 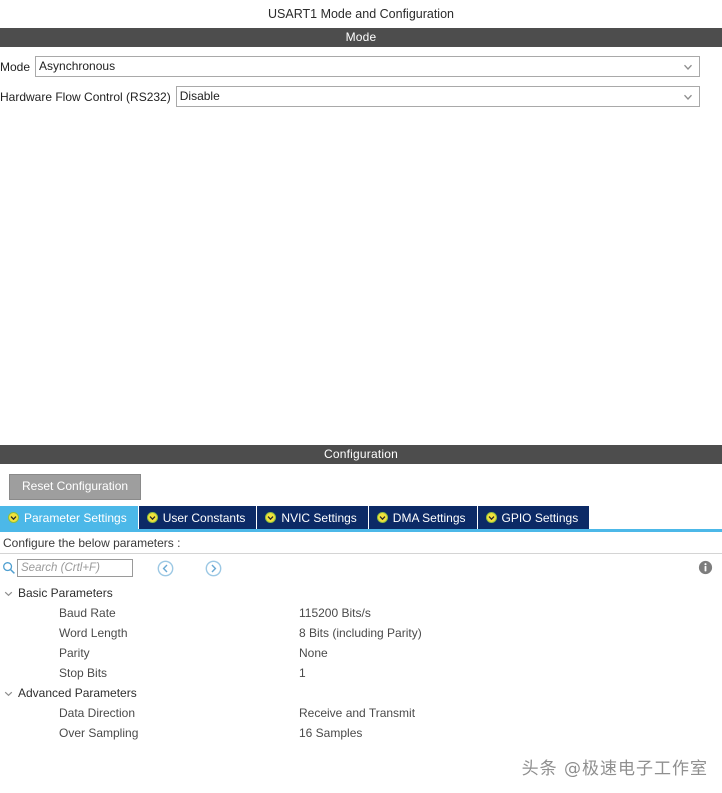 I want to click on configure-parameters-label: Configure the below parameters :, so click(x=92, y=543).